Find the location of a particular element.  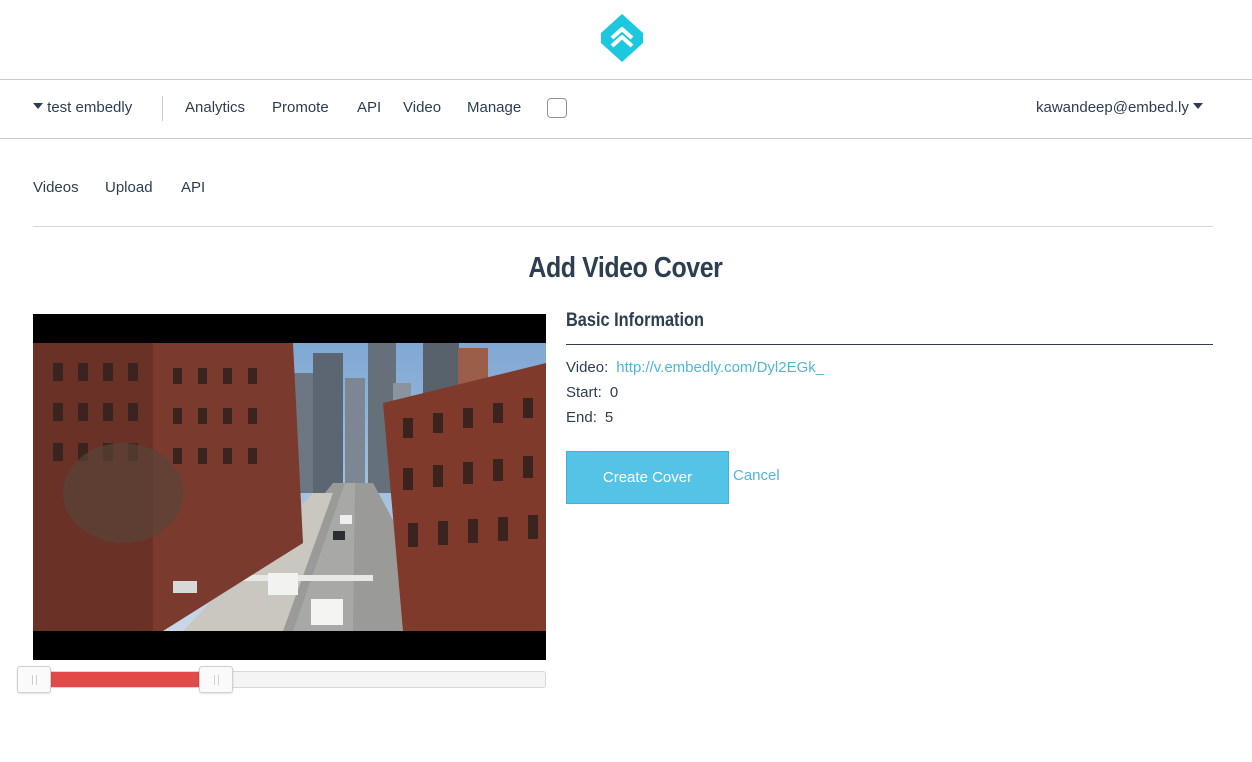

video-url-link: http://v.embedly.com/Dyl2EGk_ is located at coordinates (720, 367).